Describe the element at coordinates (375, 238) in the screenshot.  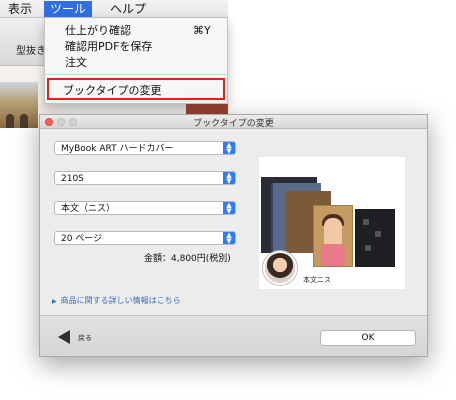
I see `book-box` at that location.